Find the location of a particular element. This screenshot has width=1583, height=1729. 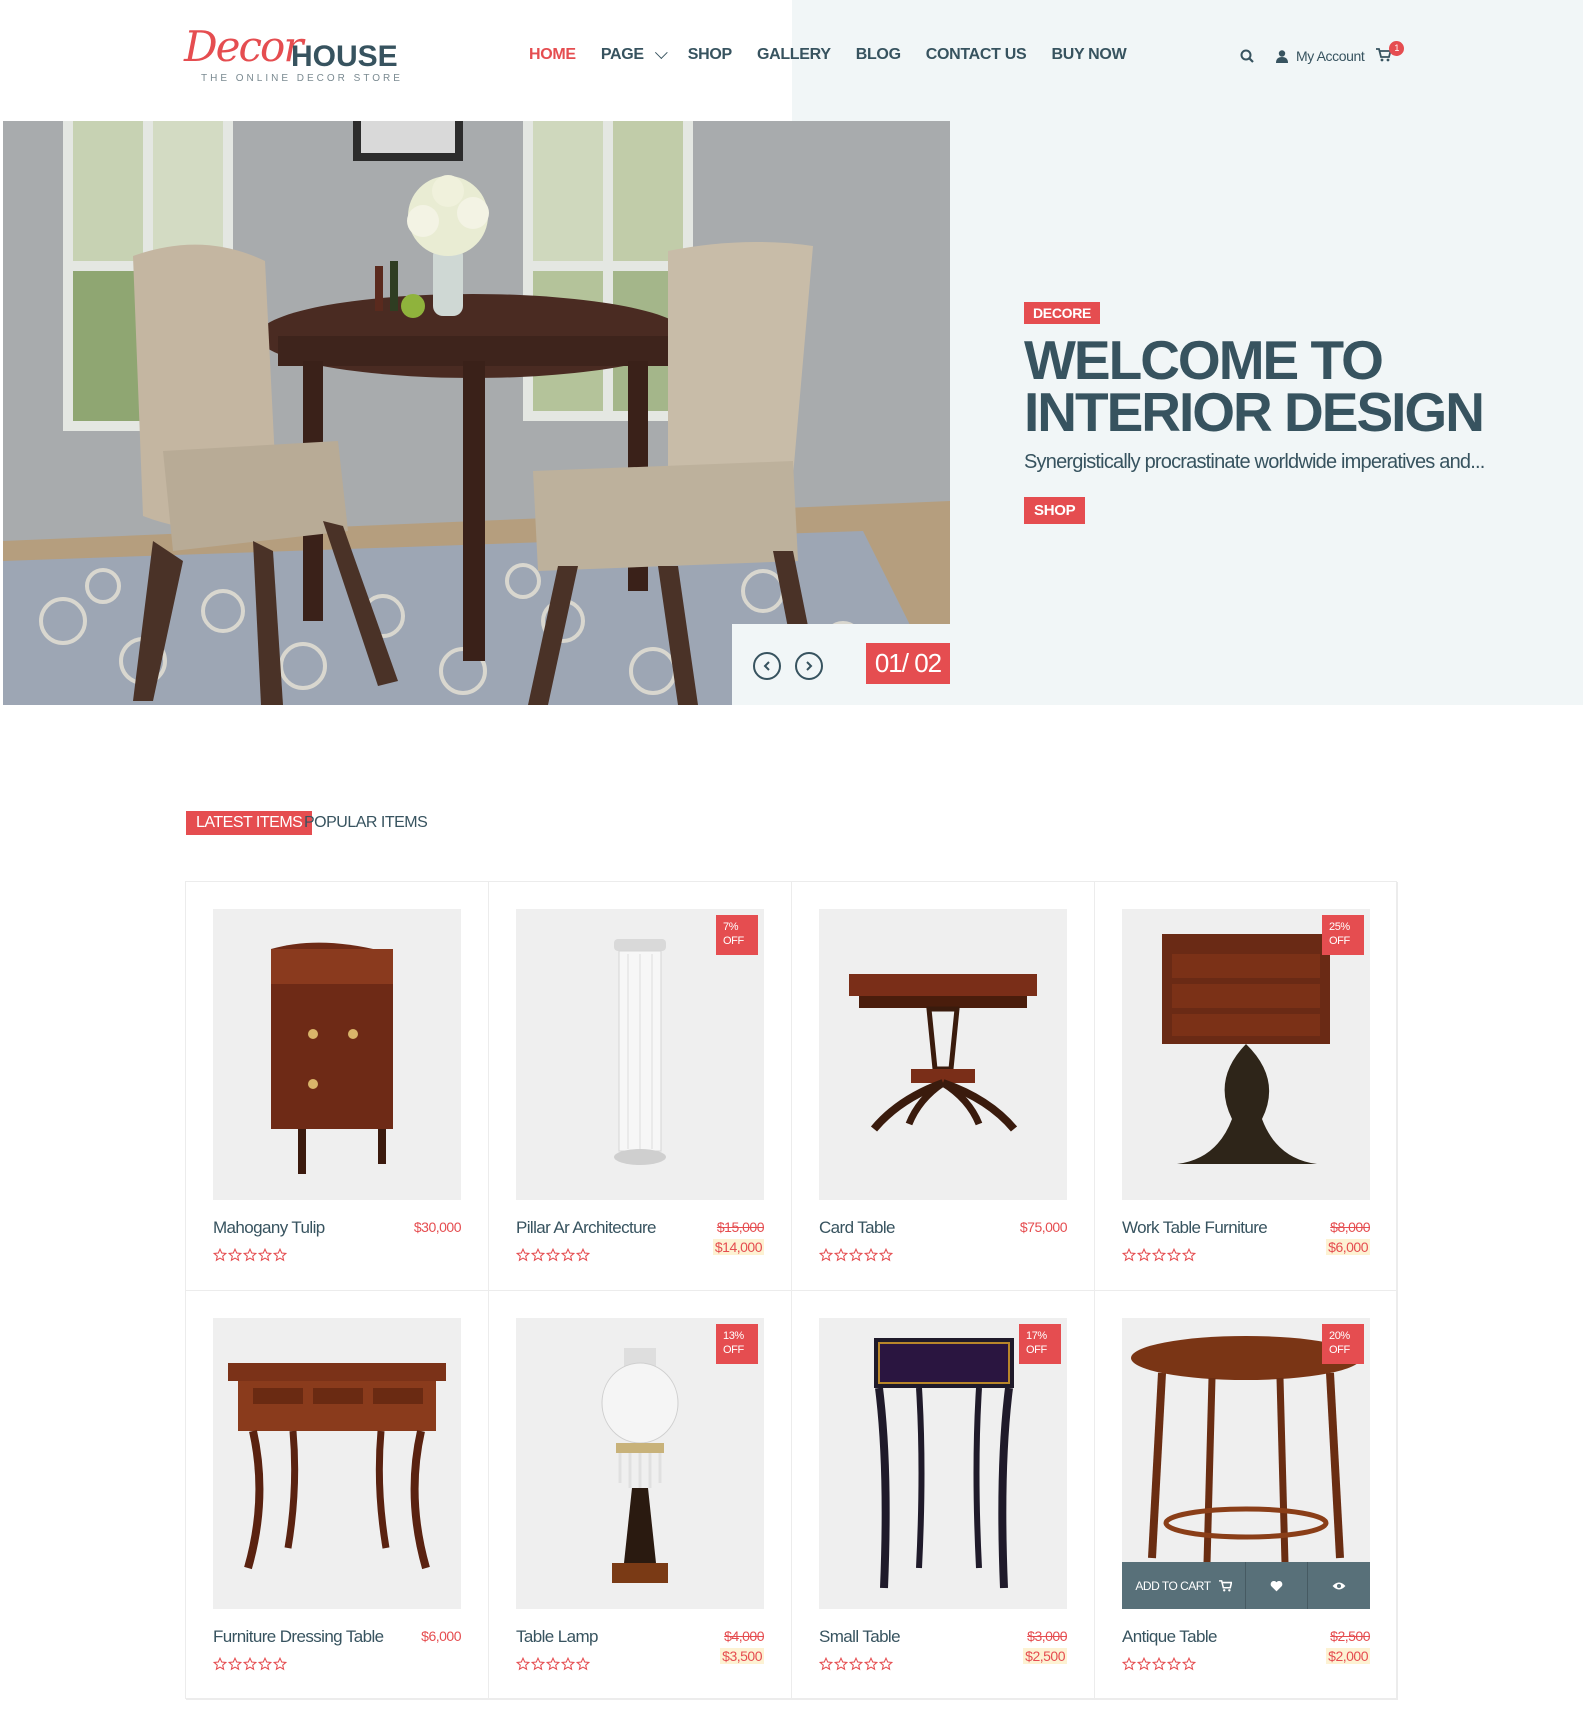

slider-prev-button is located at coordinates (767, 666).